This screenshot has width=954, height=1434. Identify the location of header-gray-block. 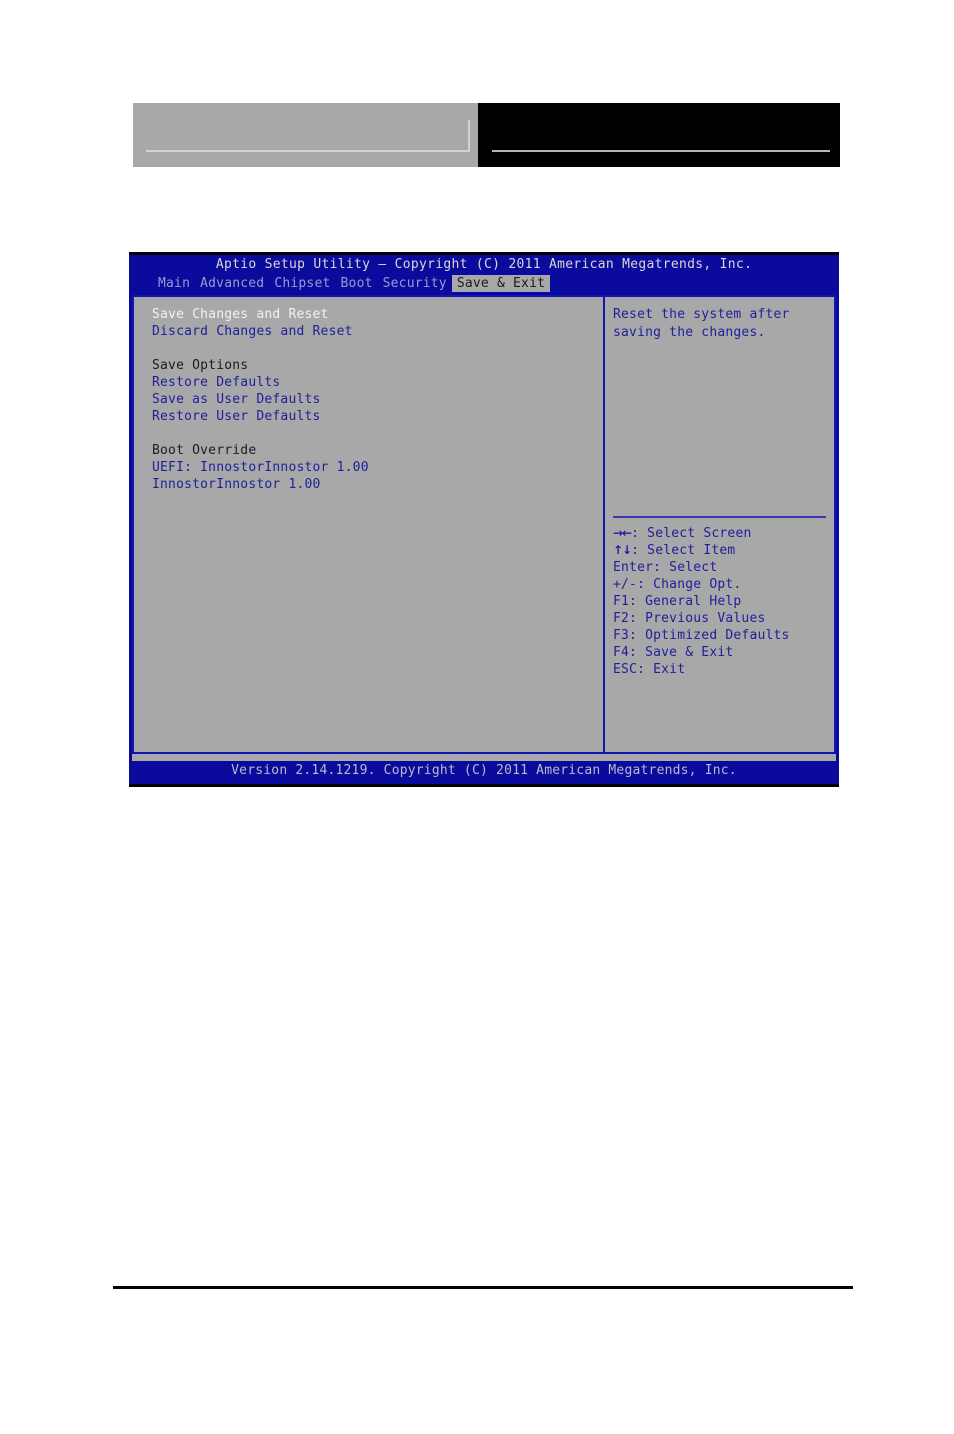
(305, 135).